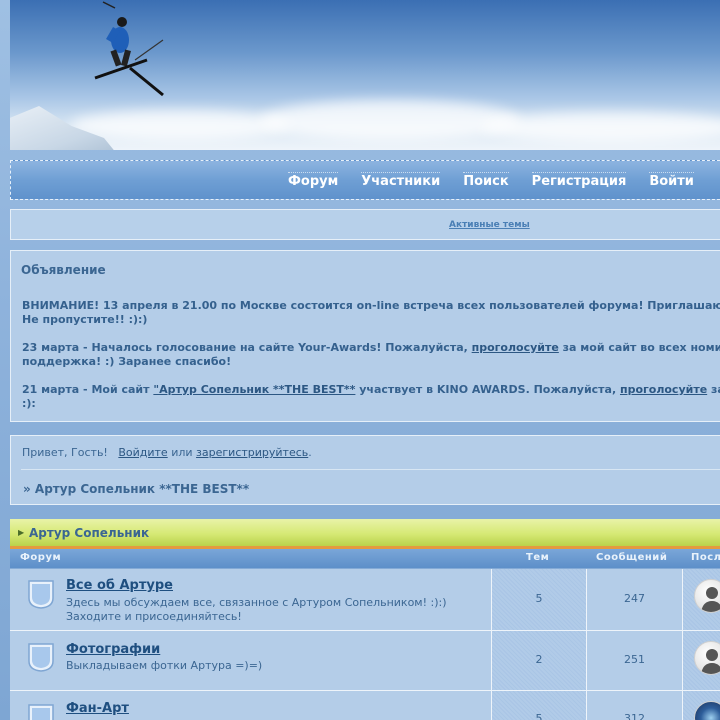 This screenshot has width=720, height=720. What do you see at coordinates (164, 665) in the screenshot?
I see `forum-description: Выкладываем фотки Артура =)=)` at bounding box center [164, 665].